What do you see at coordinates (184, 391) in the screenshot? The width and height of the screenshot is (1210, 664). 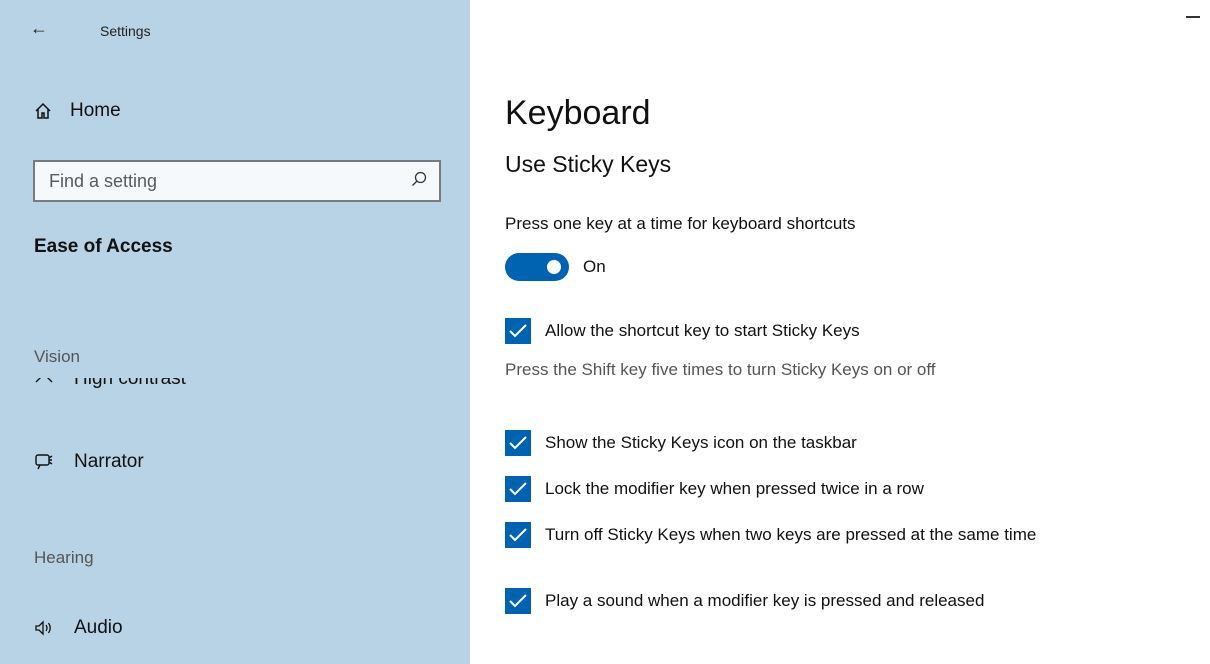 I see `sidebar-item-high-contrast: High contrast` at bounding box center [184, 391].